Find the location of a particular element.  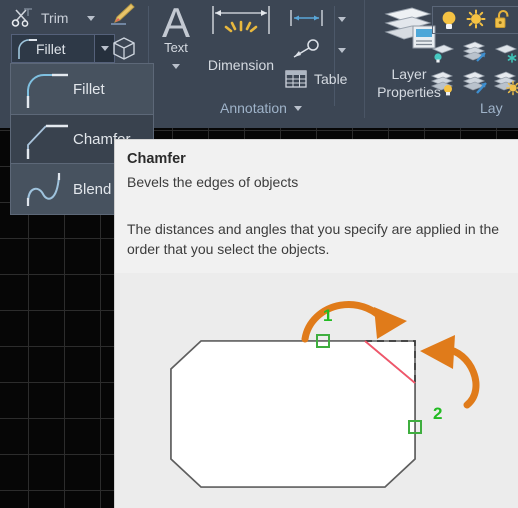

pencil-button is located at coordinates (126, 17).